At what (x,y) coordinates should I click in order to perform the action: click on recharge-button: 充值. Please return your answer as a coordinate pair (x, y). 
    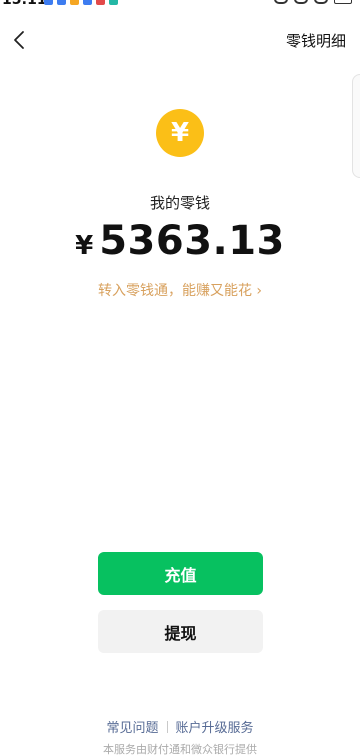
    Looking at the image, I should click on (180, 573).